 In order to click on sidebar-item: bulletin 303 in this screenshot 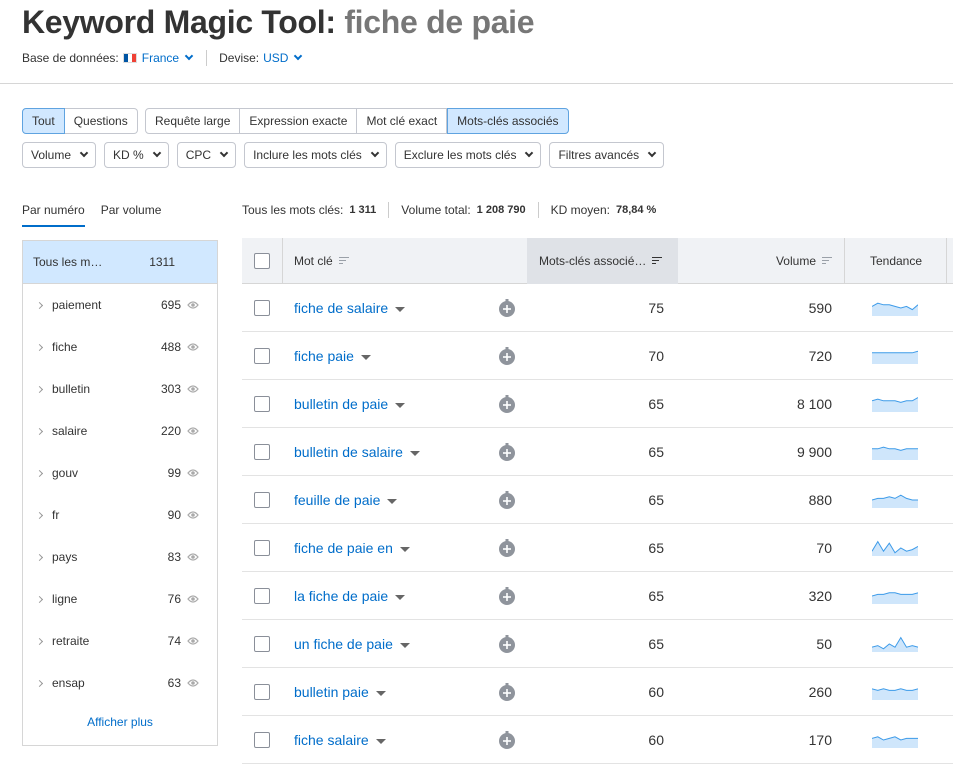, I will do `click(120, 389)`.